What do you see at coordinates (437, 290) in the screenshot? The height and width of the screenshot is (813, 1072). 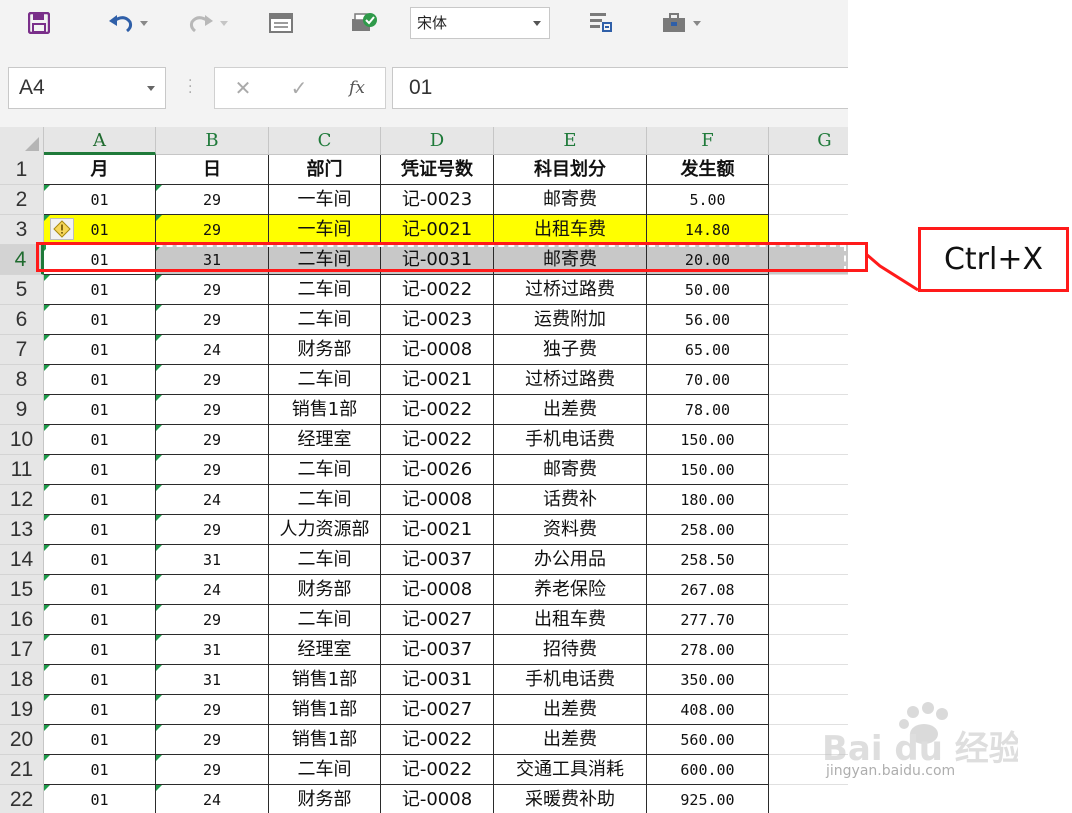 I see `cell-d5: 记-0022` at bounding box center [437, 290].